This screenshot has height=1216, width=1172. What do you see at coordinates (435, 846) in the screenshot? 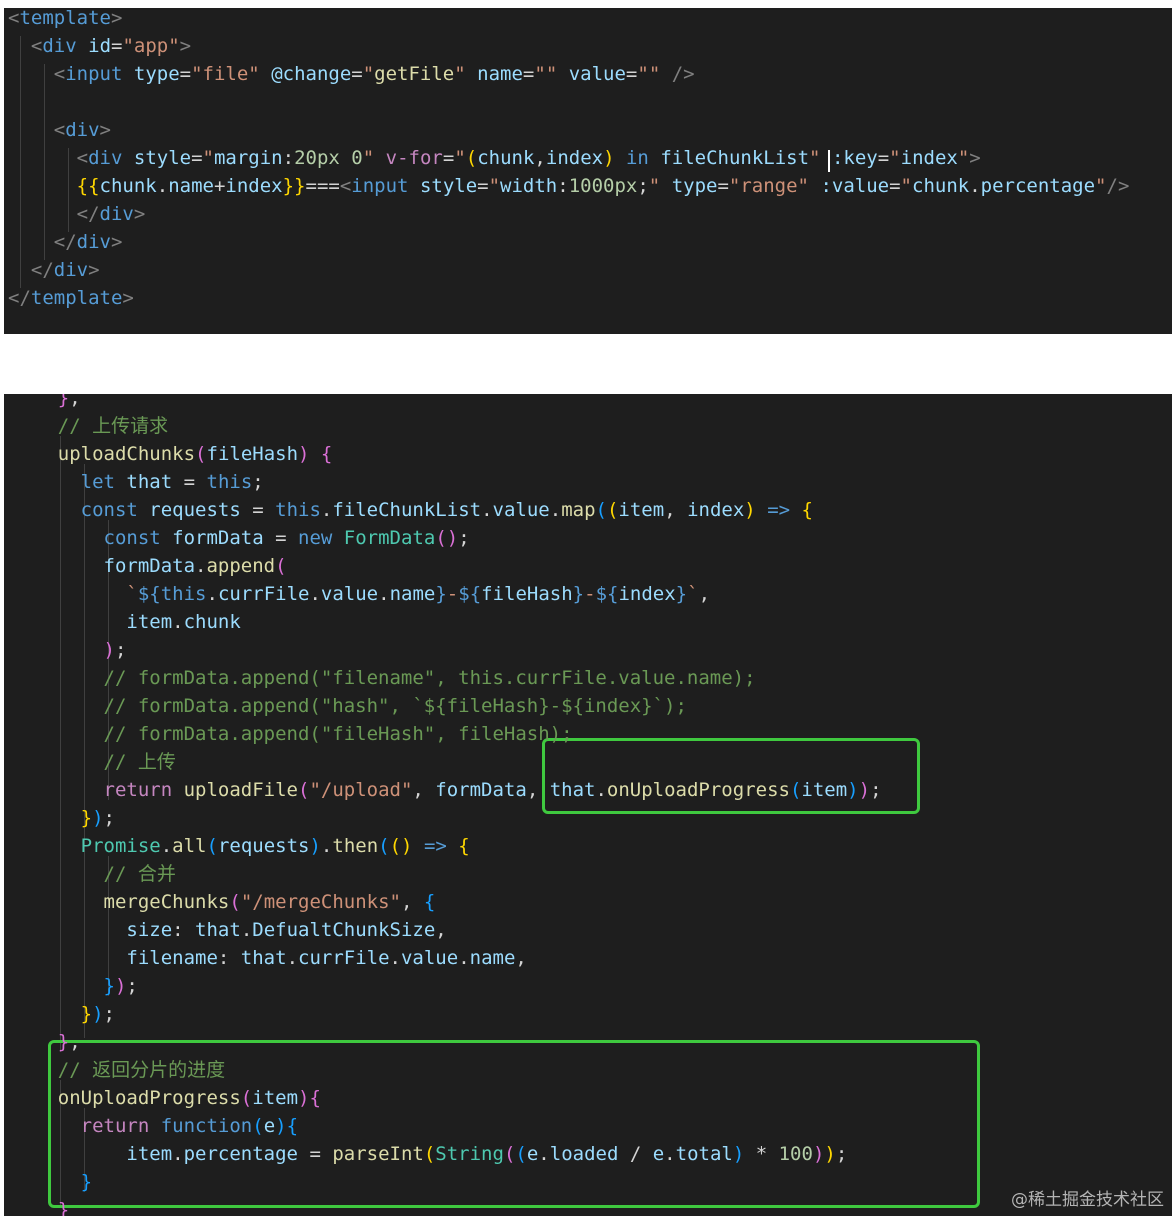
I see `code-token: =>` at bounding box center [435, 846].